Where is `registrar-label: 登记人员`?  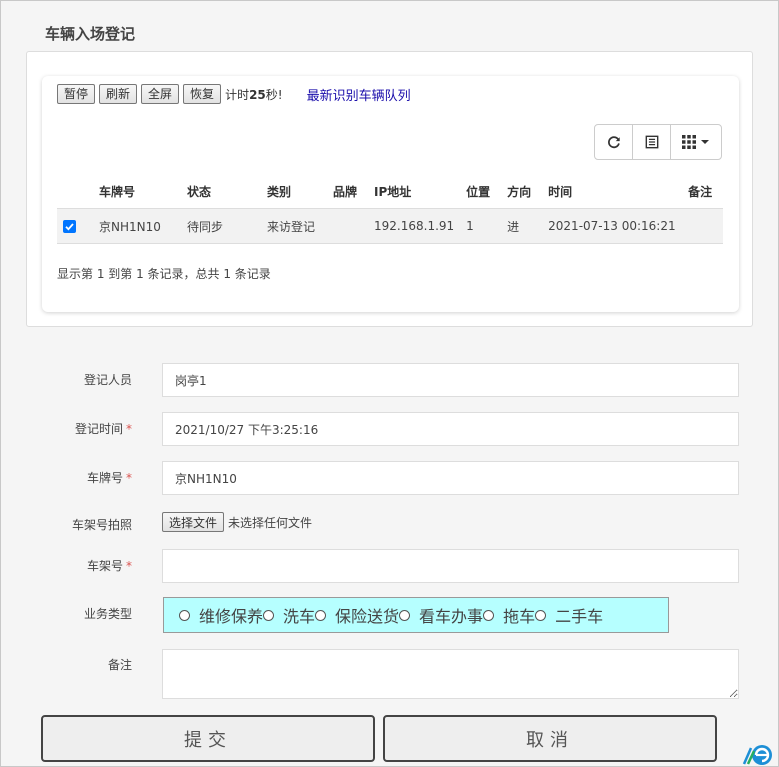
registrar-label: 登记人员 is located at coordinates (107, 380).